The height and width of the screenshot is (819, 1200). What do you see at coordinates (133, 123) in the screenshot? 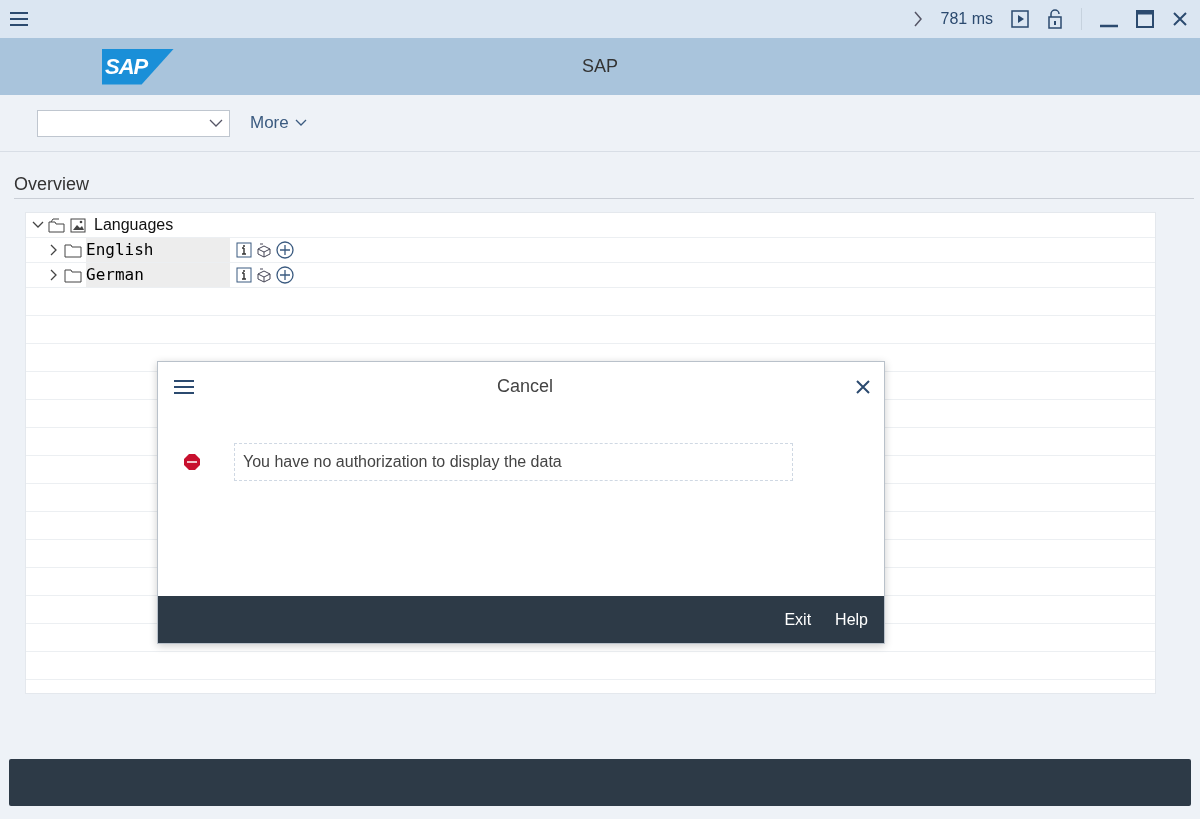
I see `command-field` at bounding box center [133, 123].